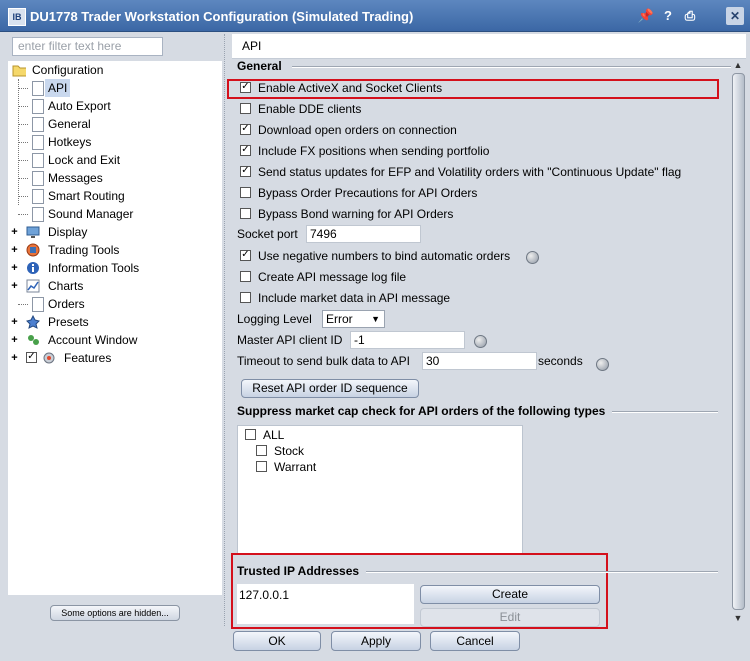 This screenshot has width=750, height=661. Describe the element at coordinates (226, 330) in the screenshot. I see `splitter` at that location.